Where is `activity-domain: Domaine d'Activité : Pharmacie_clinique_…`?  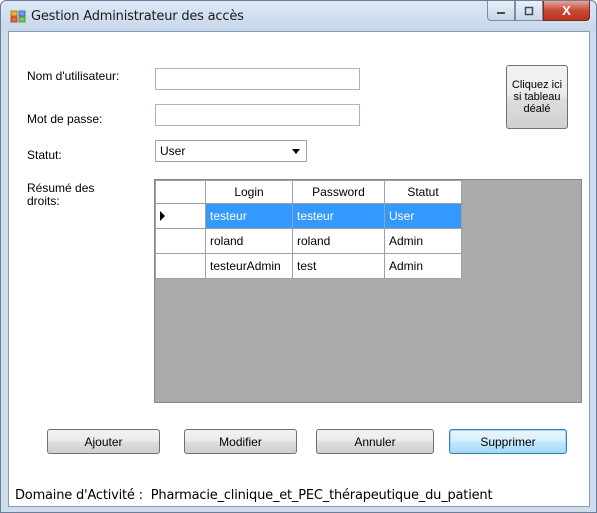
activity-domain: Domaine d'Activité : Pharmacie_clinique_… is located at coordinates (299, 495).